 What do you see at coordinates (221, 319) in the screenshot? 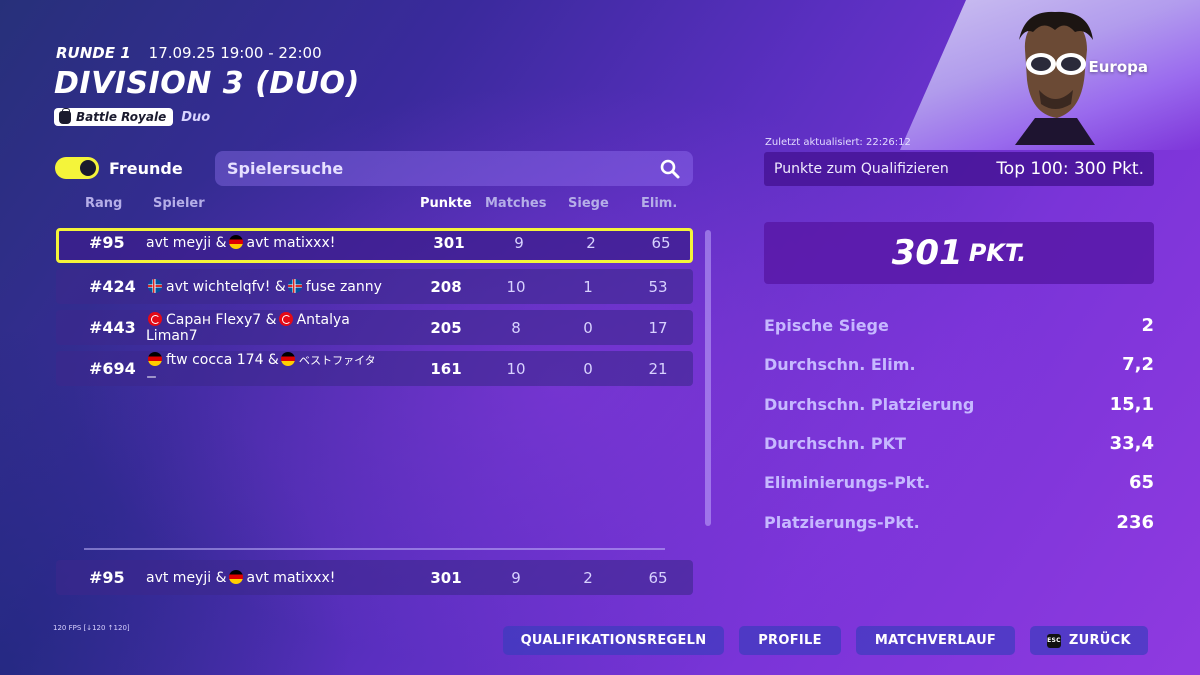
I see `player-1-name: Сарaн Flexy7 &` at bounding box center [221, 319].